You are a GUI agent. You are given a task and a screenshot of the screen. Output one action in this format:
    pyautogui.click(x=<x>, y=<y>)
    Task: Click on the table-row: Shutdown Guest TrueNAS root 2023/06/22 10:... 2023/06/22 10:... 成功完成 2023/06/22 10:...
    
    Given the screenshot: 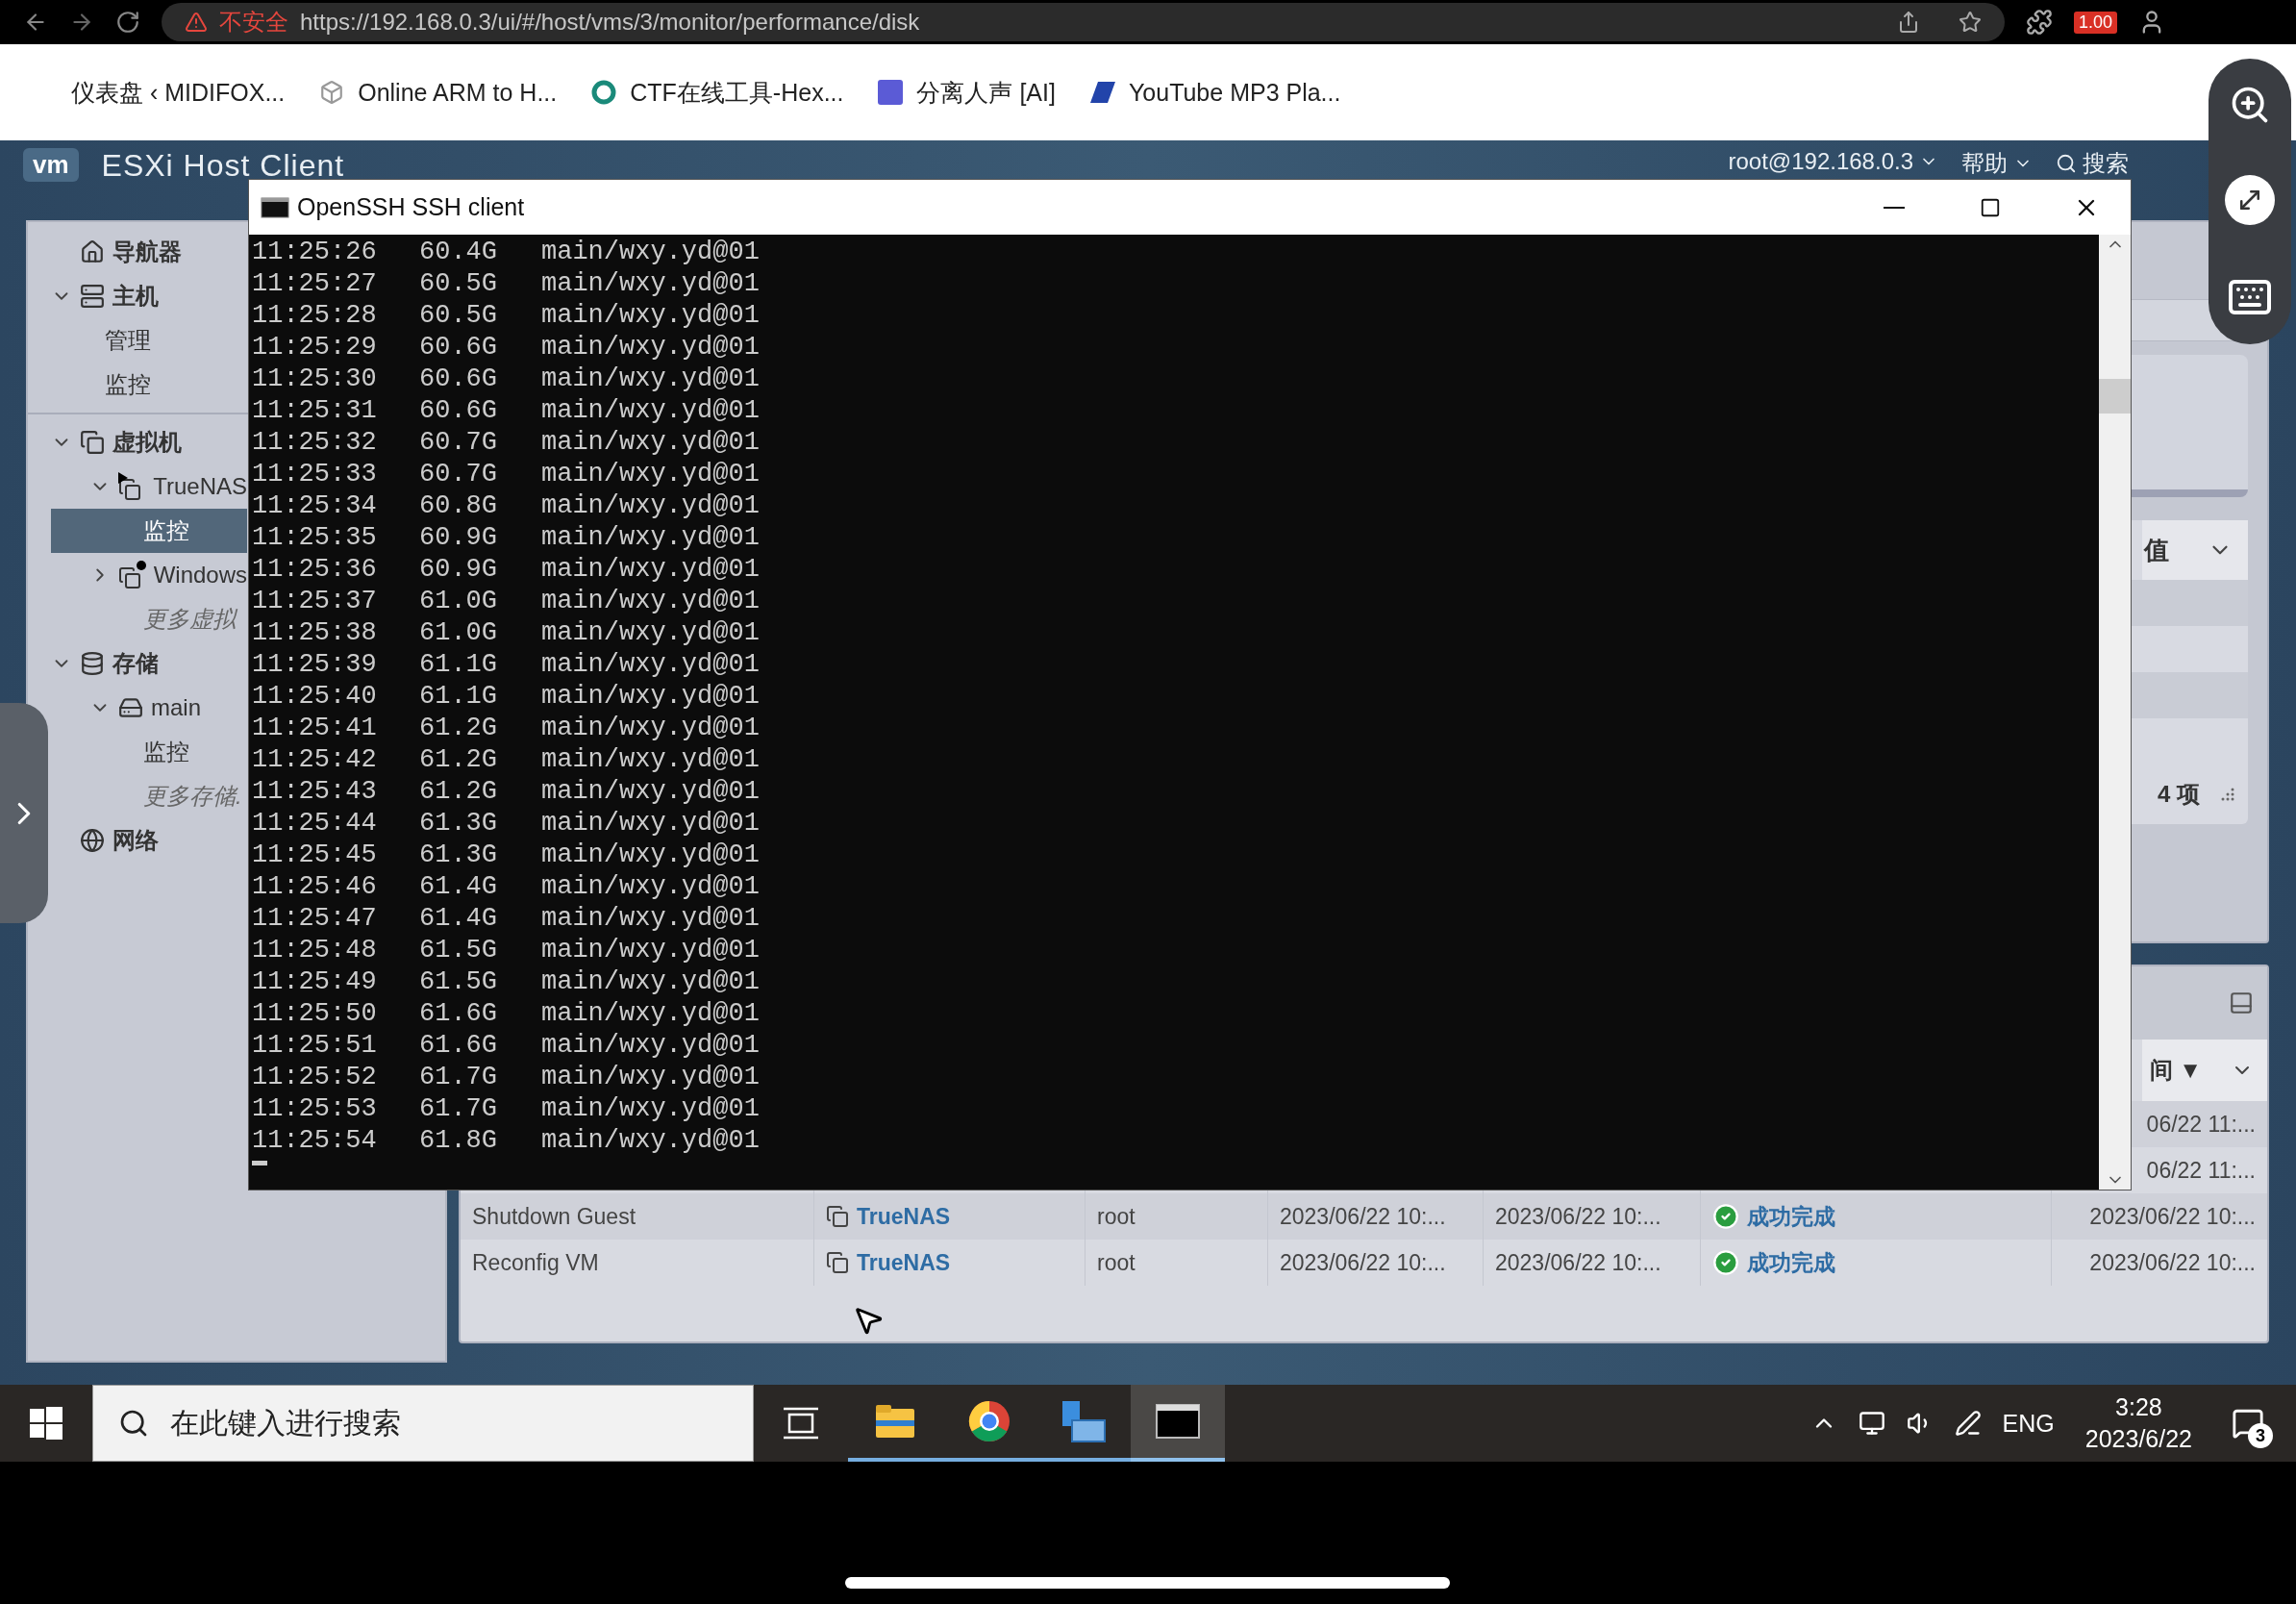 What is the action you would take?
    pyautogui.click(x=1364, y=1216)
    